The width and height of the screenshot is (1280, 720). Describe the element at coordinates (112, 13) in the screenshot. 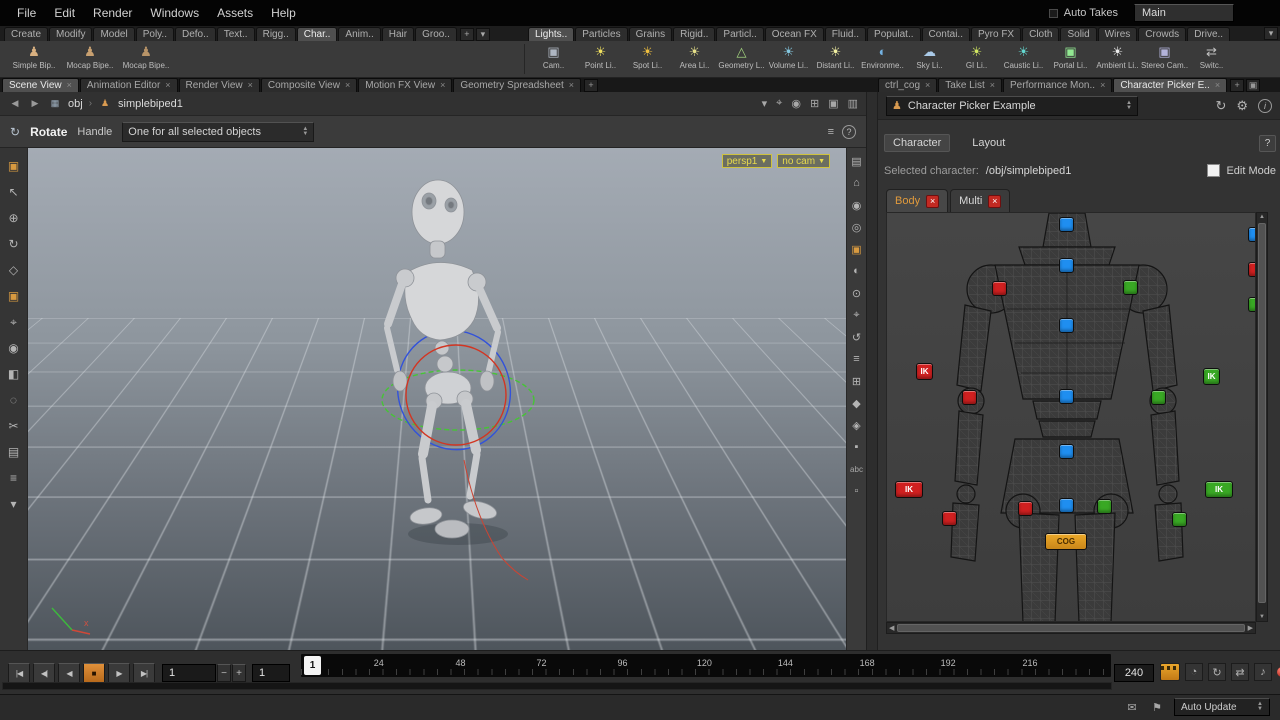

I see `menu-render: Render` at that location.